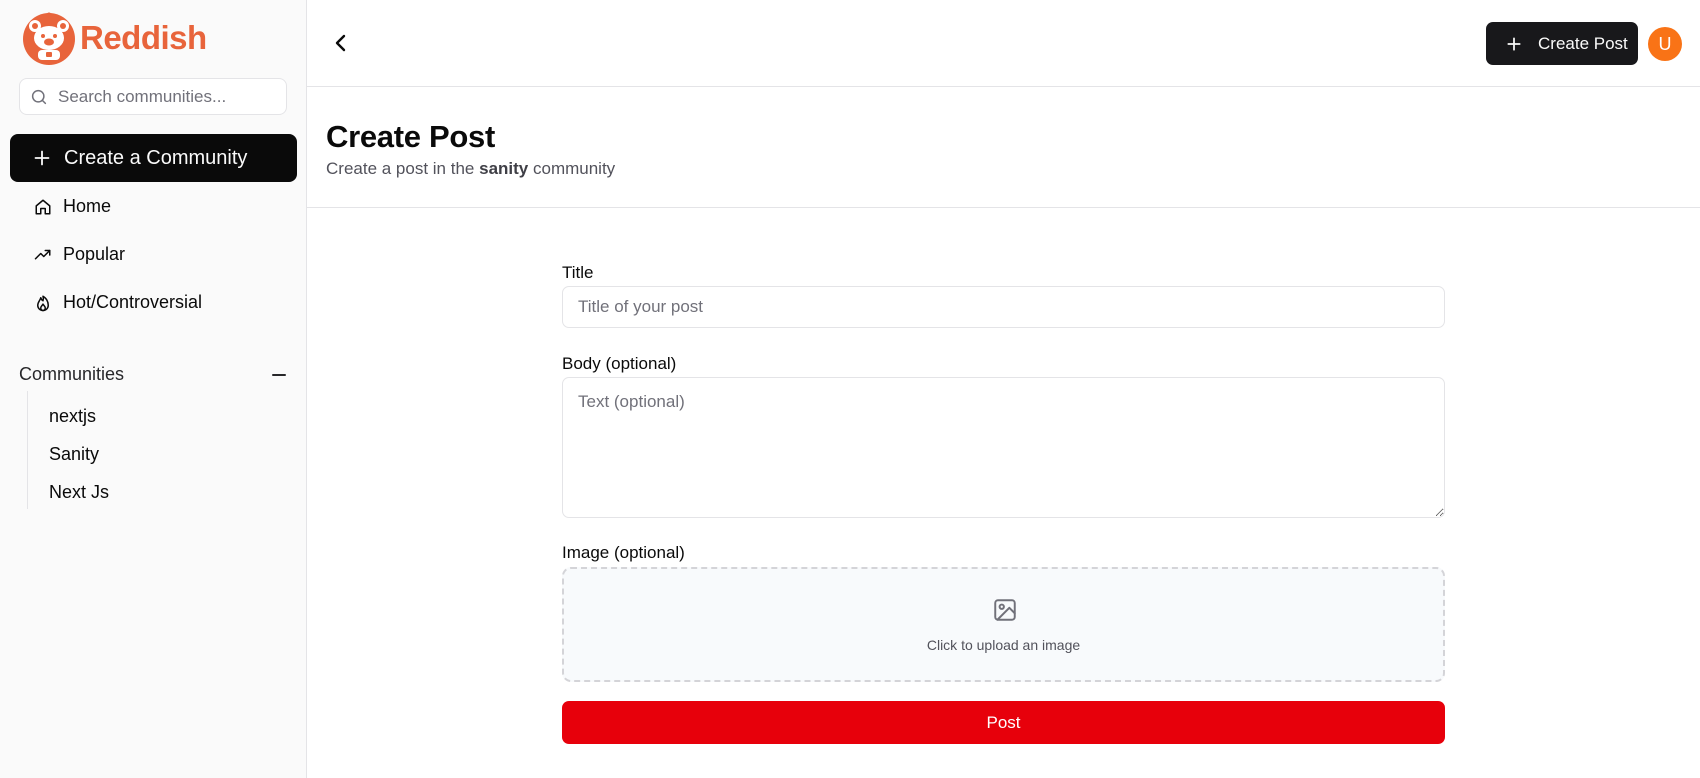 The image size is (1700, 778). I want to click on create-post-button: Create Post, so click(1562, 43).